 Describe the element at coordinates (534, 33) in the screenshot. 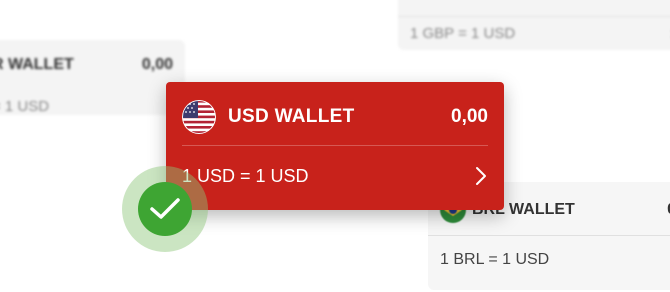

I see `wallet-rate-row: 1 GBP = 1 USD ›` at that location.